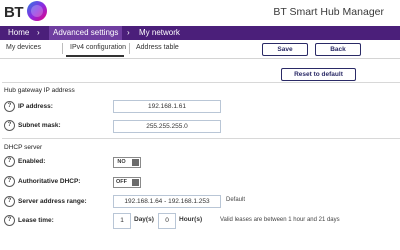  I want to click on range-default-note: Default, so click(236, 200).